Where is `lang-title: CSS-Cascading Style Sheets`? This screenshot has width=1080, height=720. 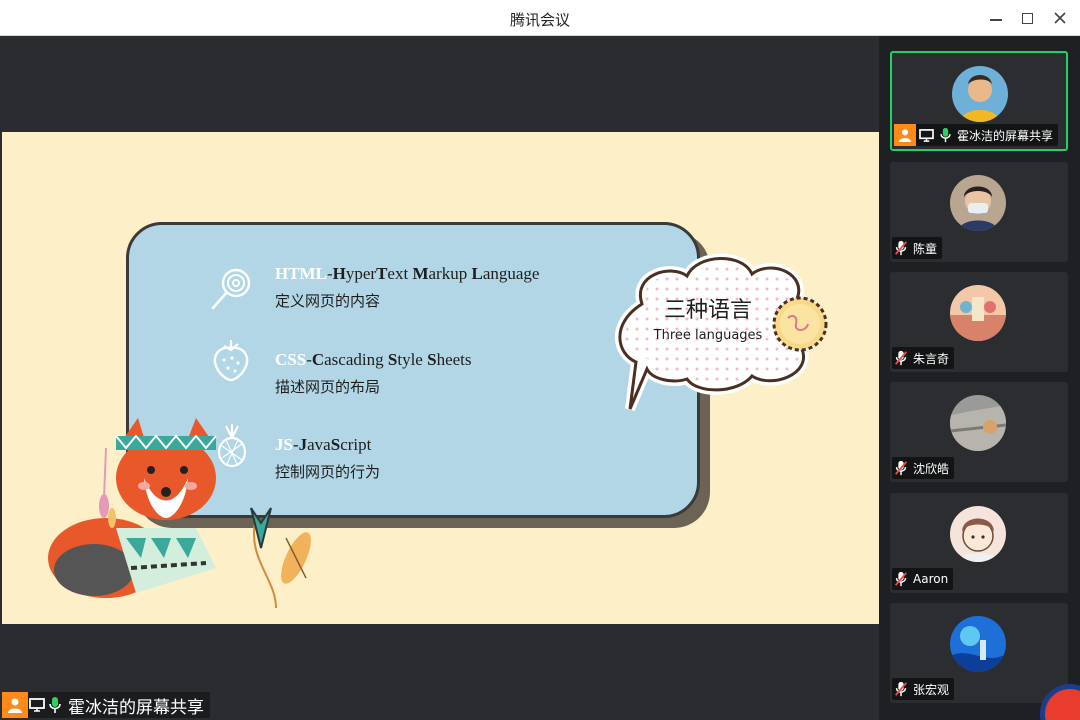 lang-title: CSS-Cascading Style Sheets is located at coordinates (373, 359).